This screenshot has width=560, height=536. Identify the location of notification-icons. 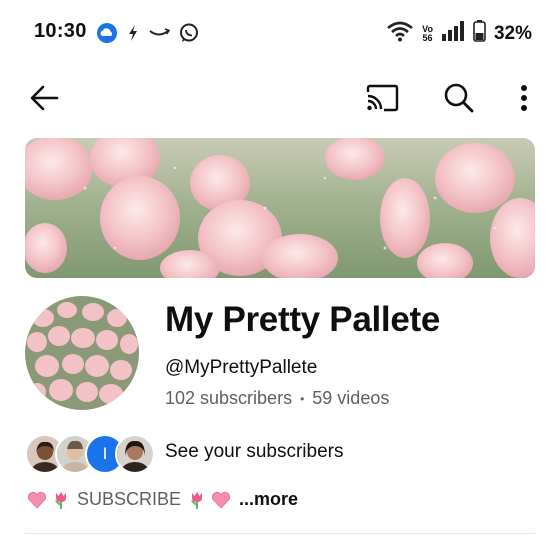
(148, 35).